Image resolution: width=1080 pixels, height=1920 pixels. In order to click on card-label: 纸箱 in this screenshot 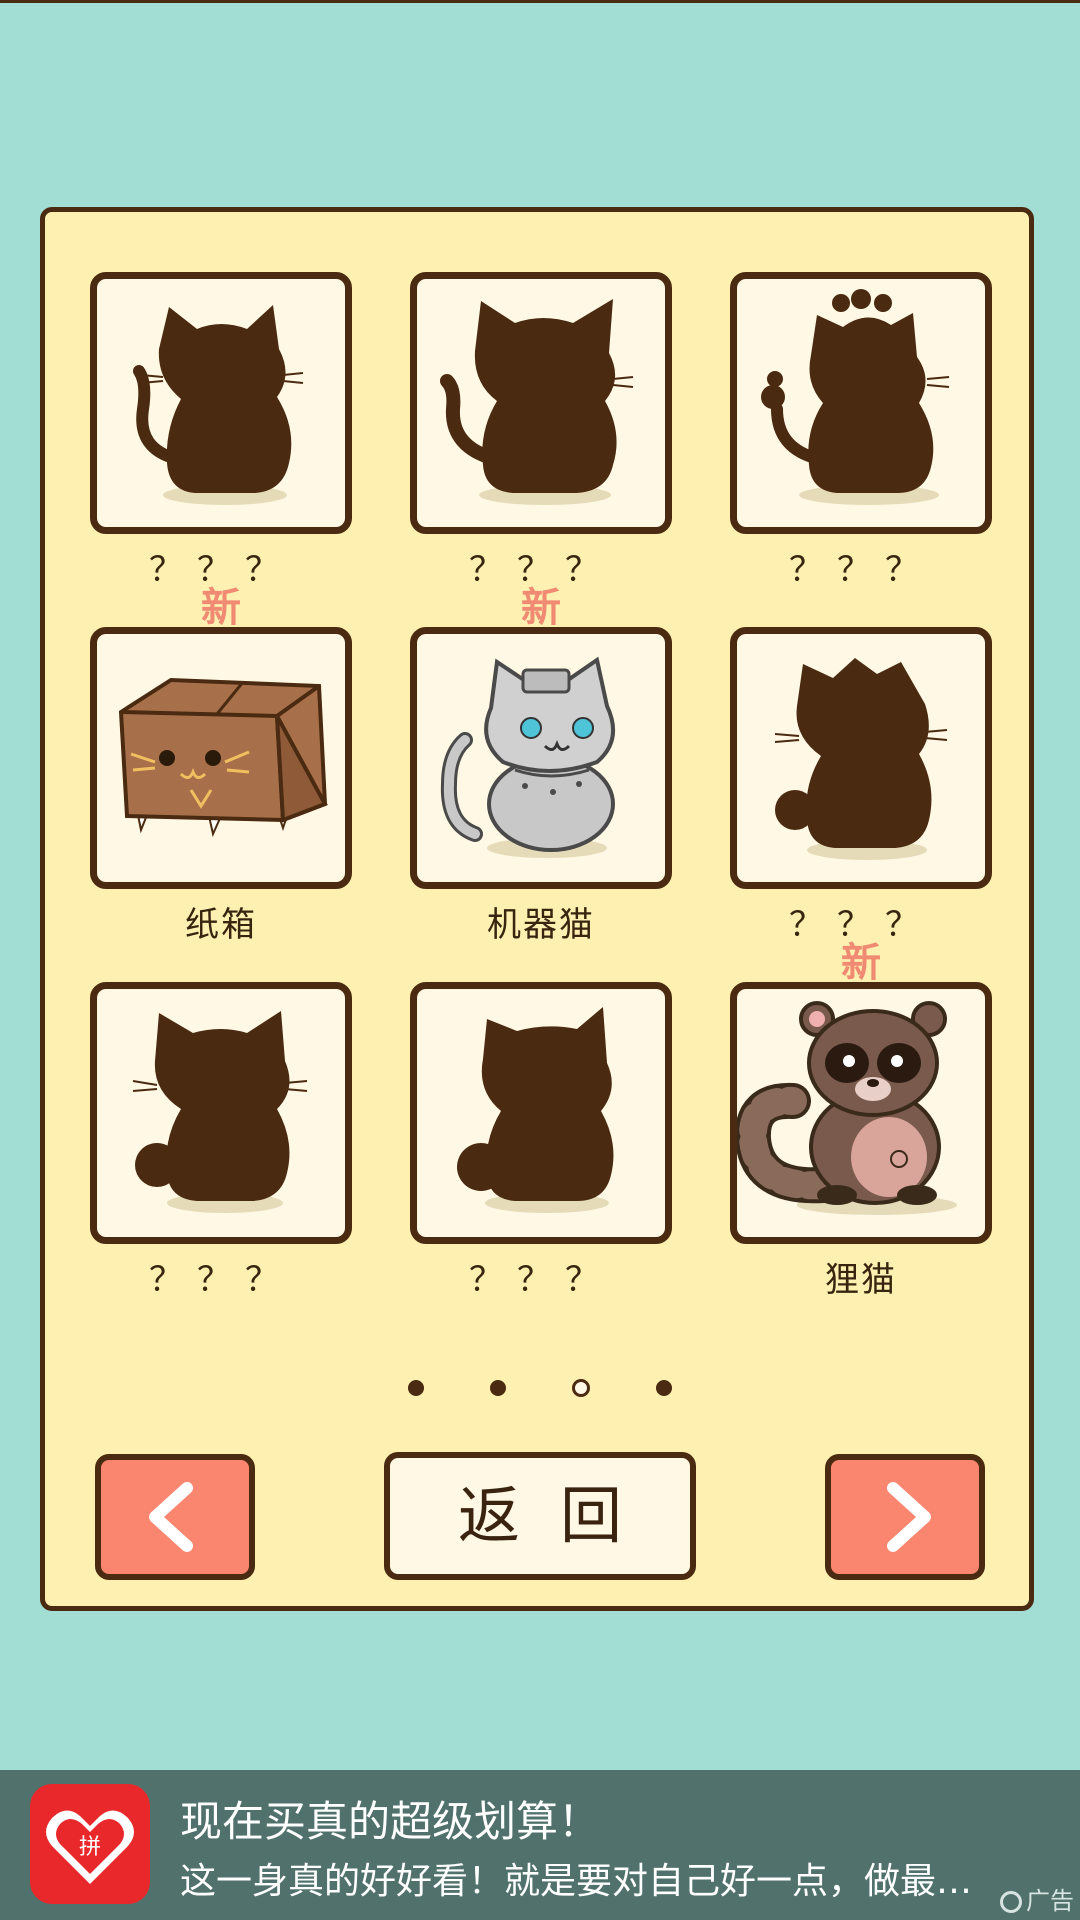, I will do `click(221, 925)`.